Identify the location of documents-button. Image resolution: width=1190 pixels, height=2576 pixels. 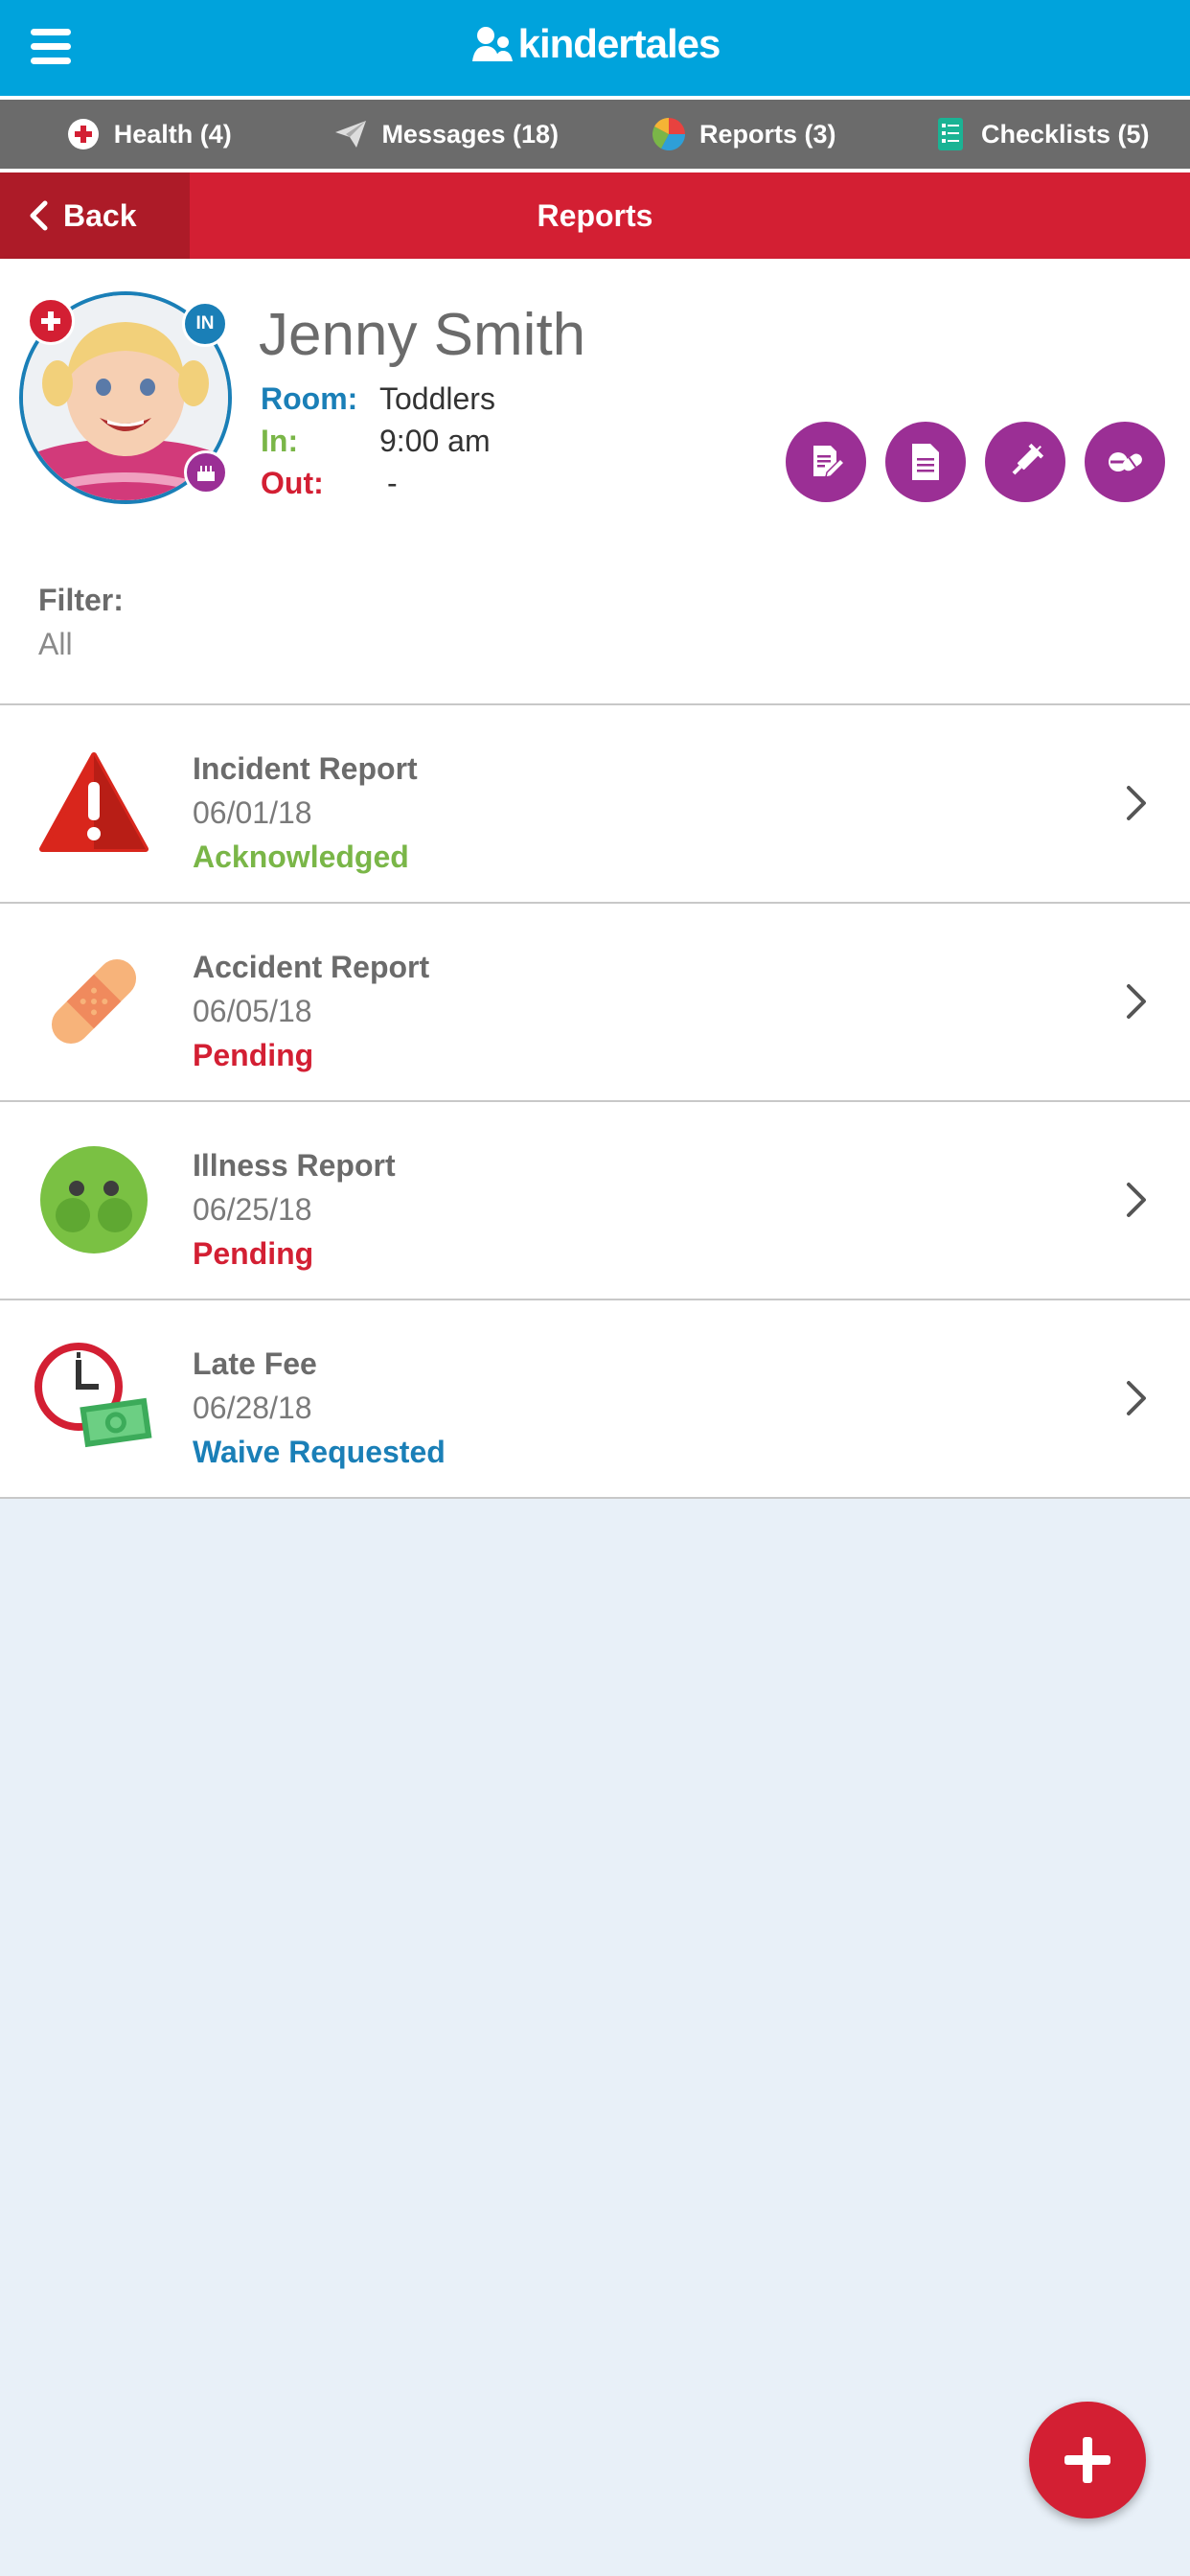
(926, 462).